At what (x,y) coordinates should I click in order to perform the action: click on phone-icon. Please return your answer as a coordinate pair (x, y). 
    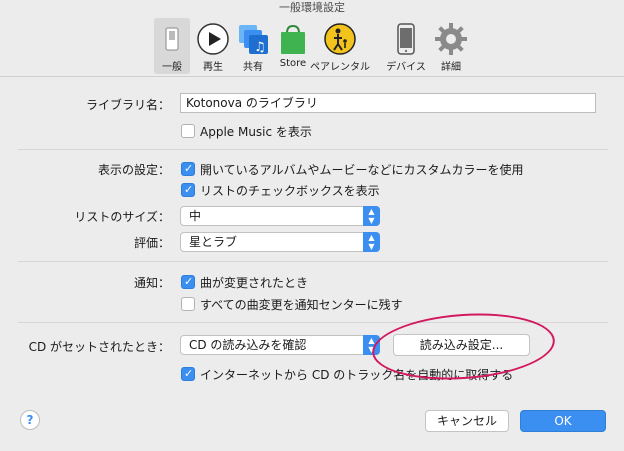
    Looking at the image, I should click on (406, 39).